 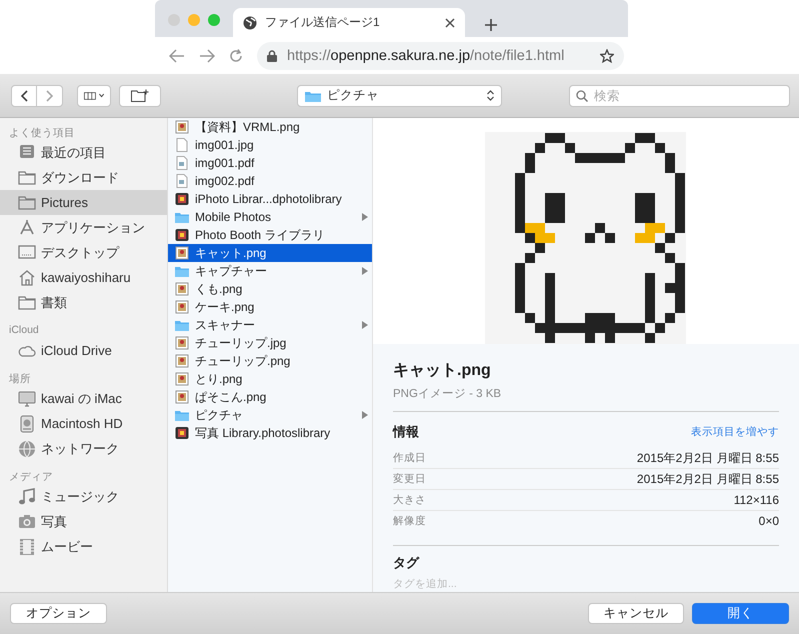 I want to click on columns-icon, so click(x=90, y=95).